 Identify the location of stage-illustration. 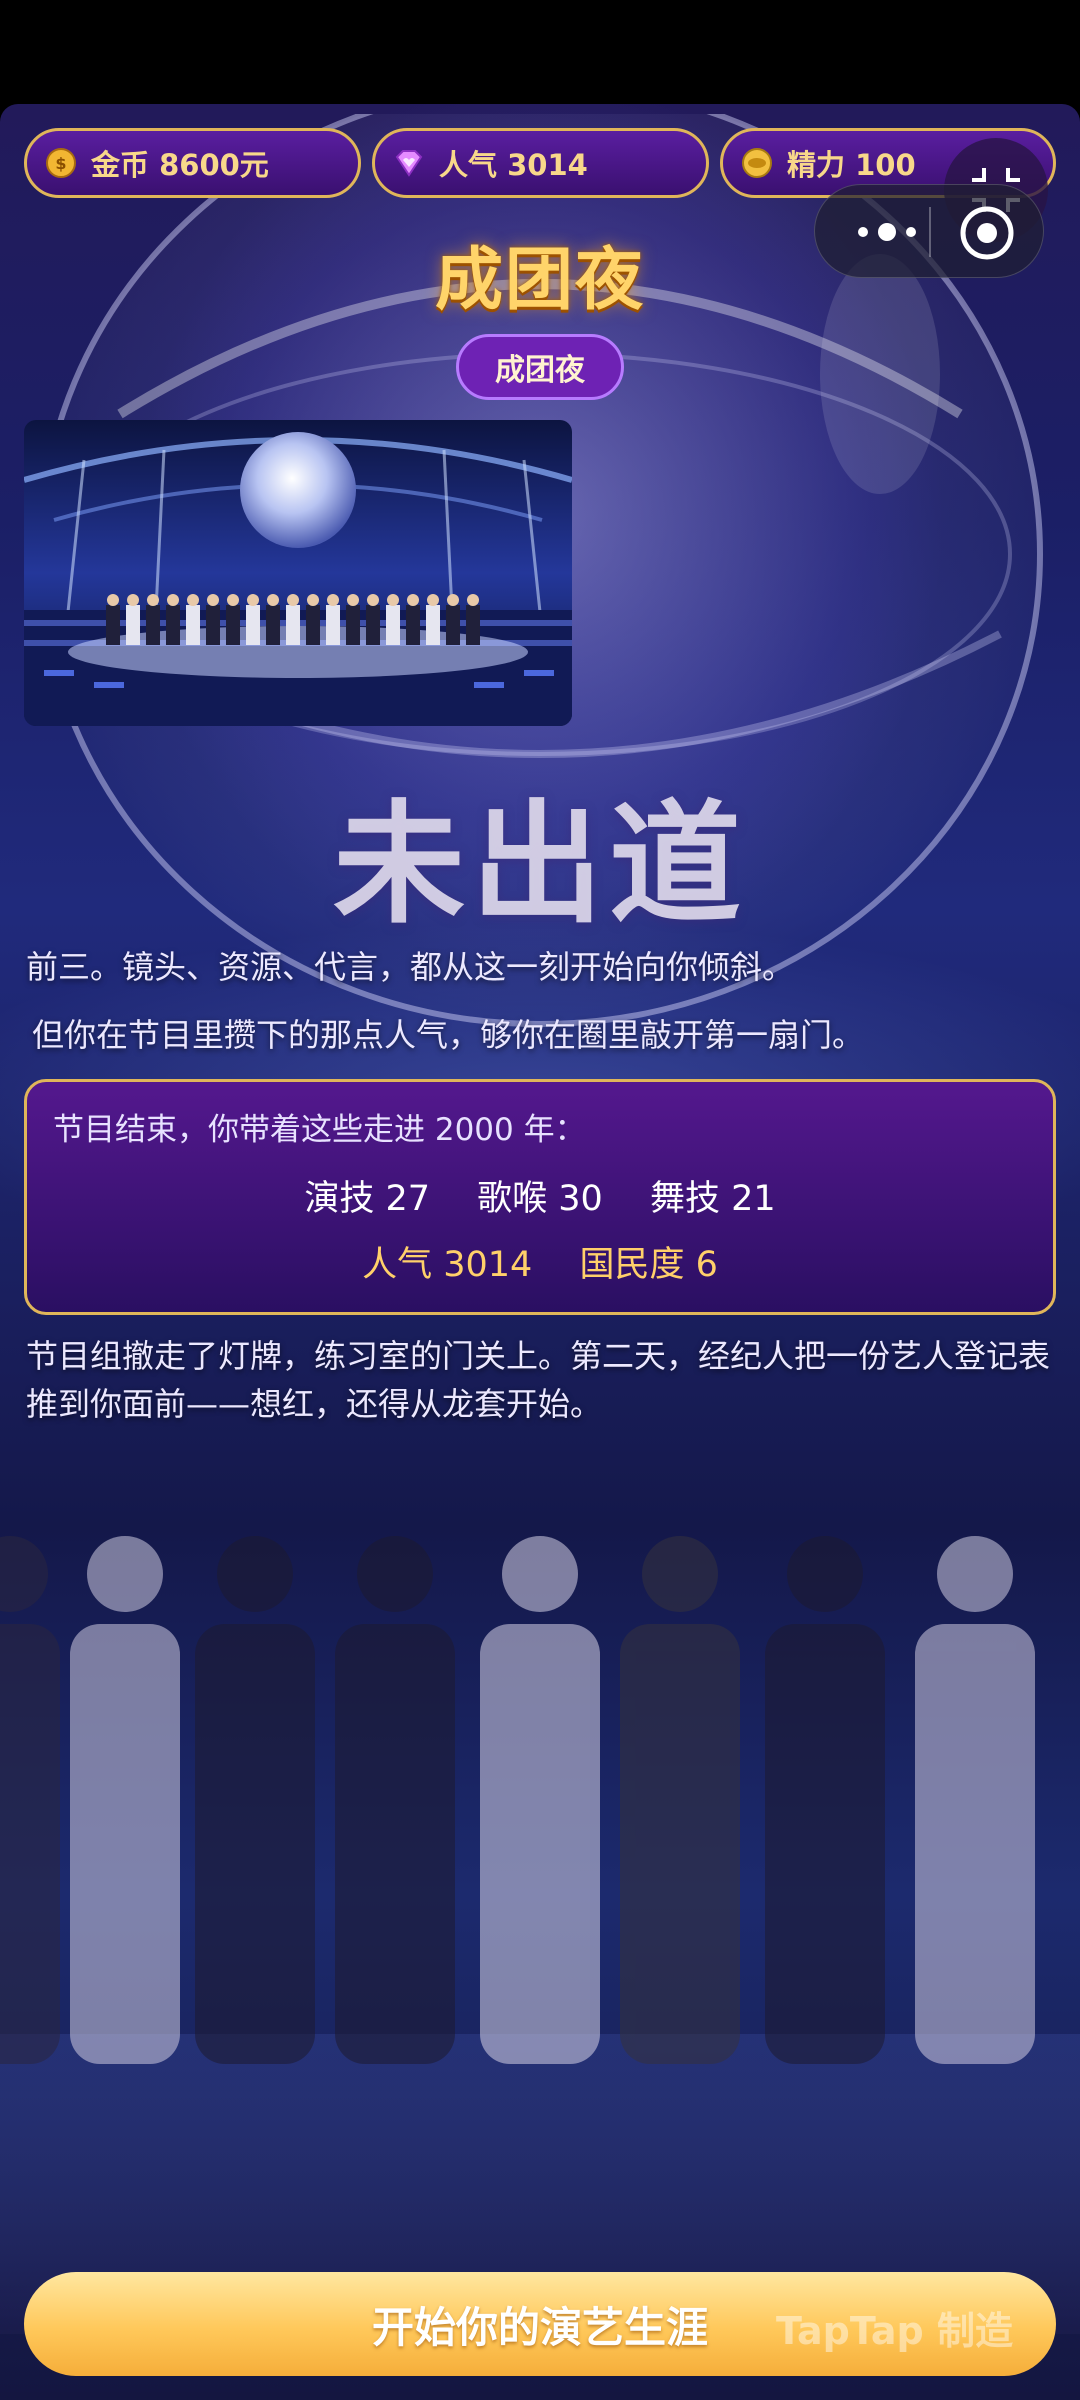
(298, 573).